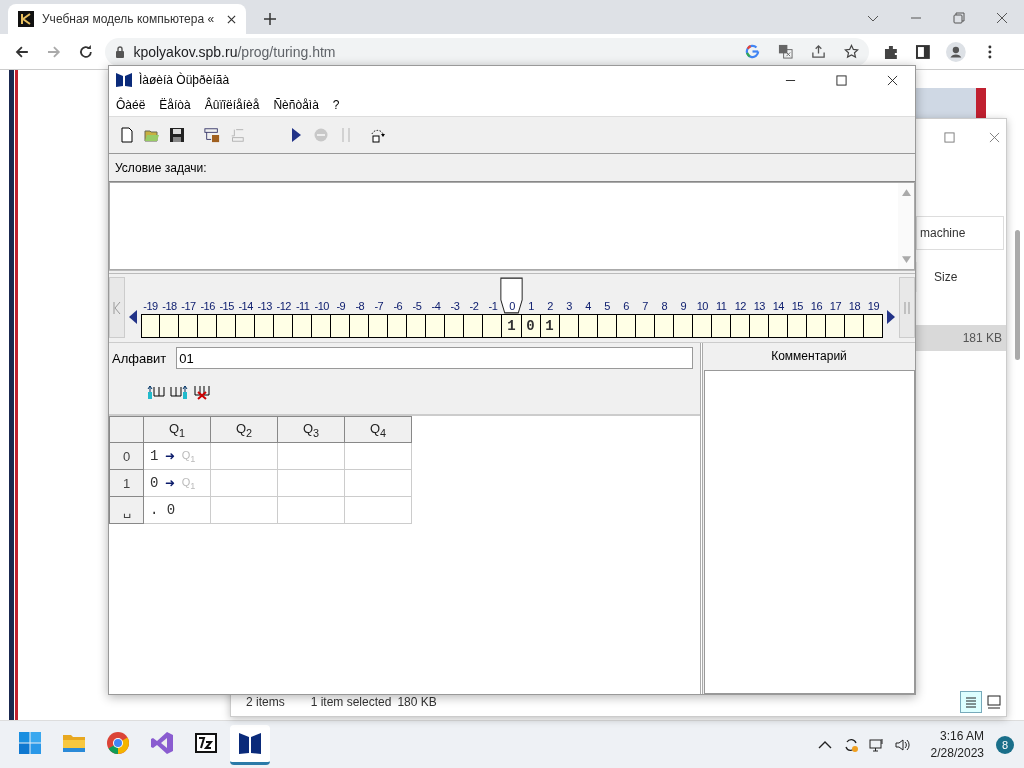 The height and width of the screenshot is (768, 1024). What do you see at coordinates (851, 51) in the screenshot?
I see `star-icon` at bounding box center [851, 51].